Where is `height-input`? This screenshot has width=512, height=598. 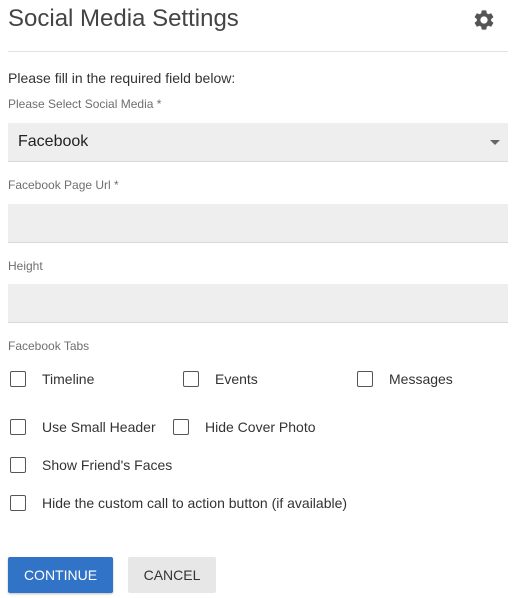
height-input is located at coordinates (258, 303).